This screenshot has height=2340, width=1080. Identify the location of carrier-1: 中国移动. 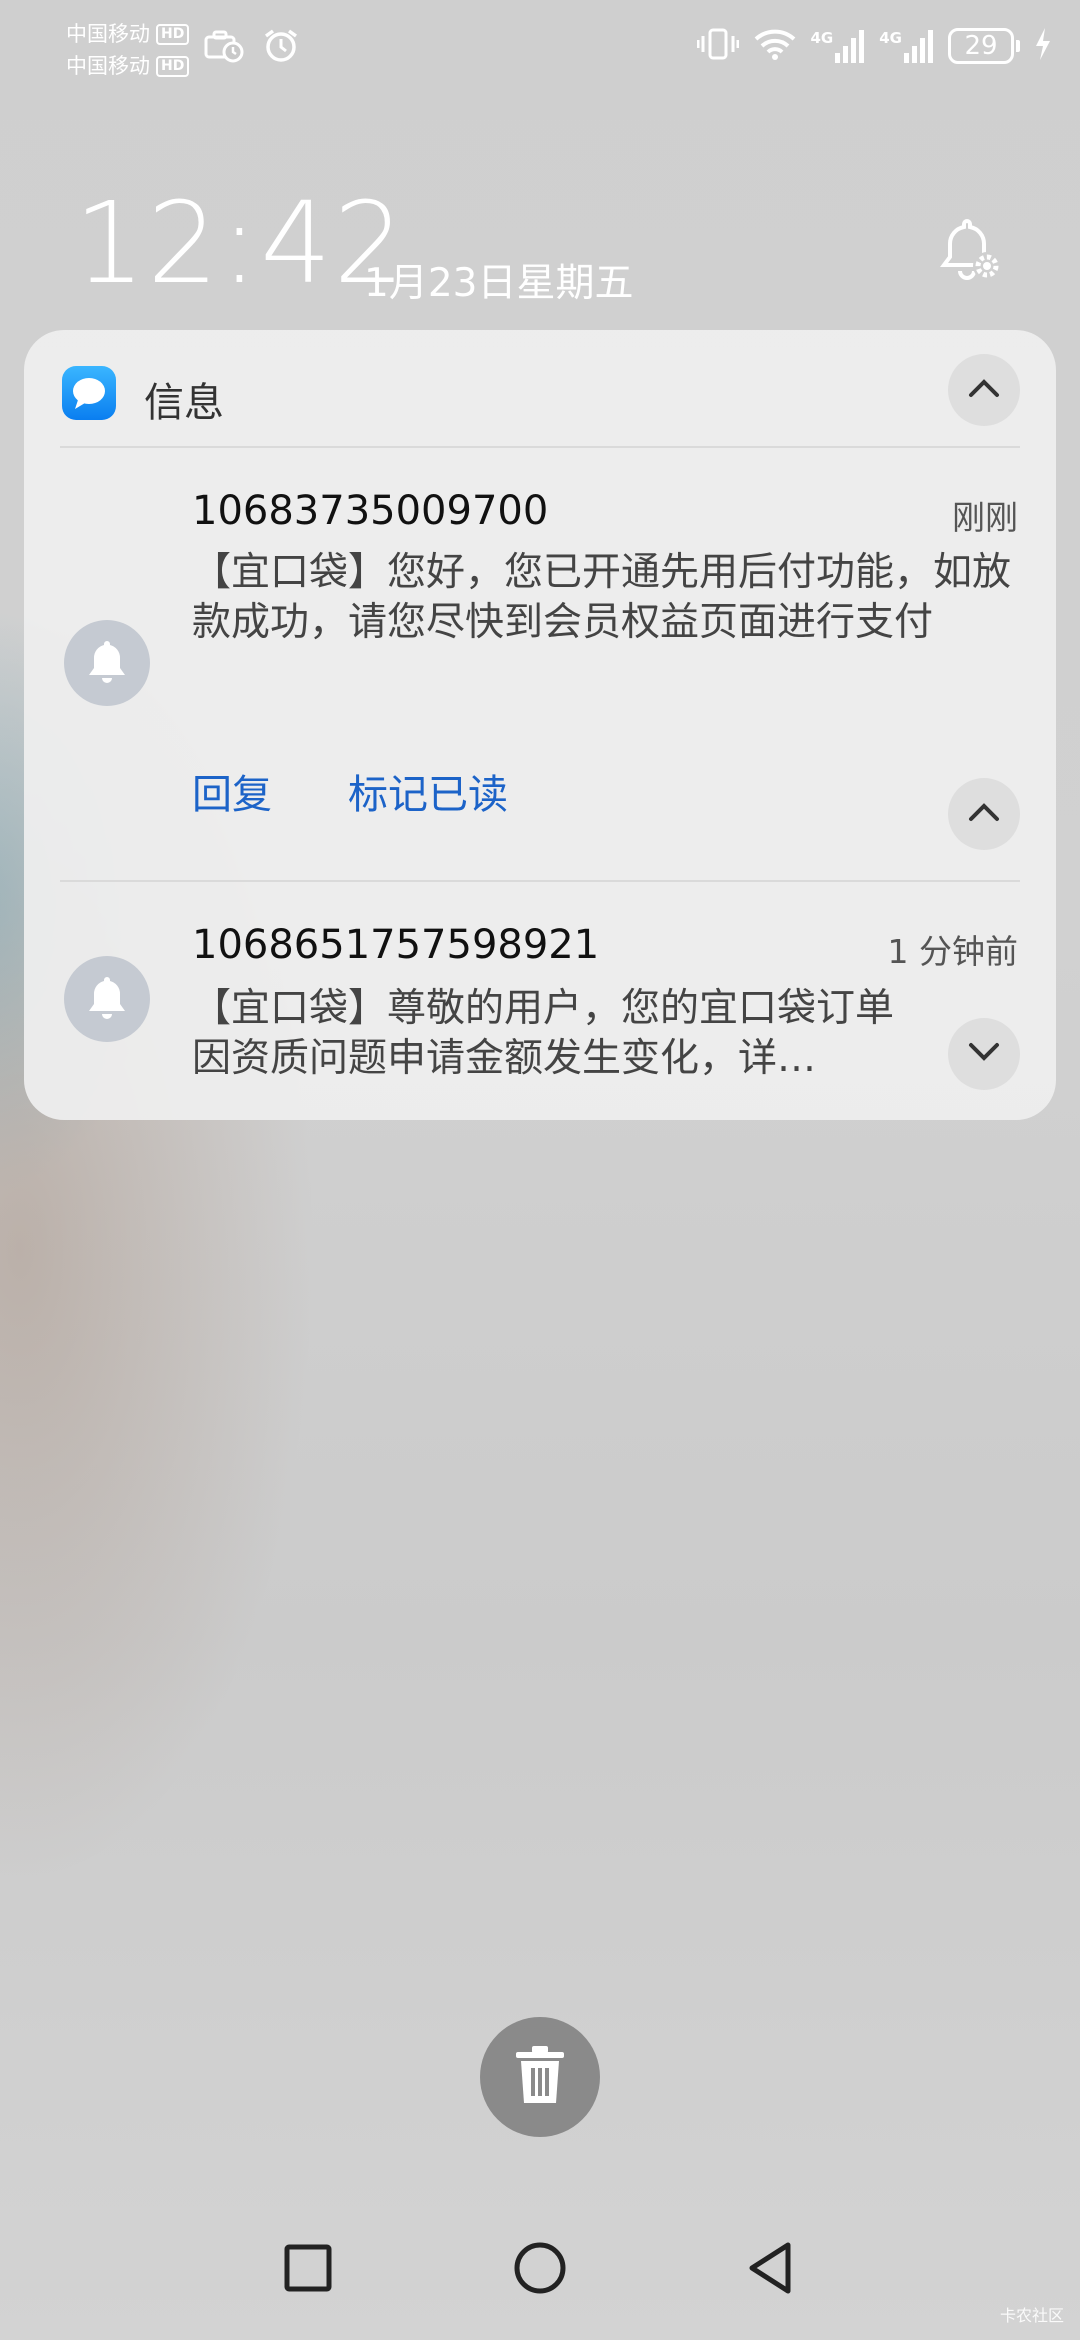
(108, 34).